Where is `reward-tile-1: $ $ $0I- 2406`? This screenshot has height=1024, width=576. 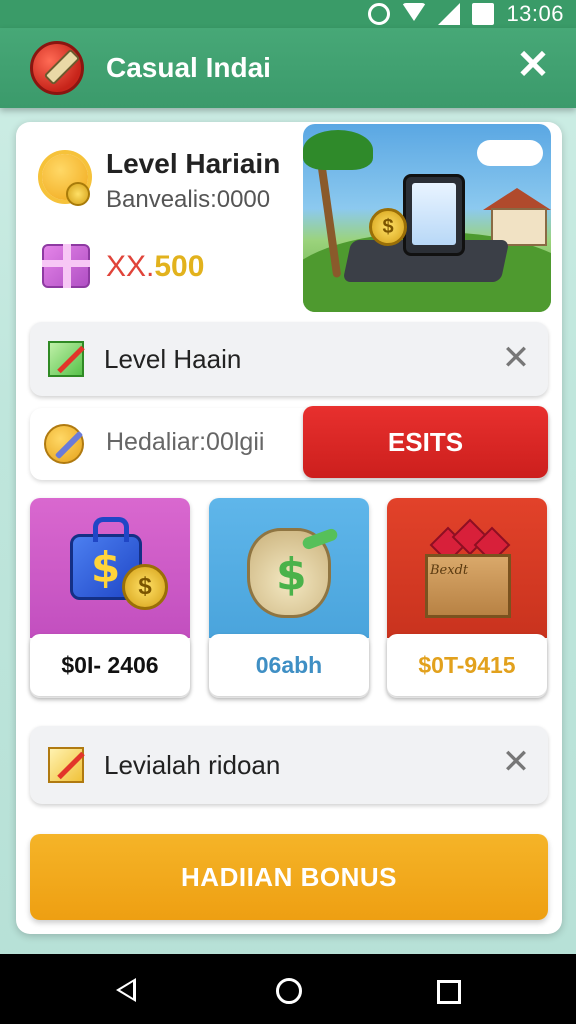 reward-tile-1: $ $ $0I- 2406 is located at coordinates (110, 598).